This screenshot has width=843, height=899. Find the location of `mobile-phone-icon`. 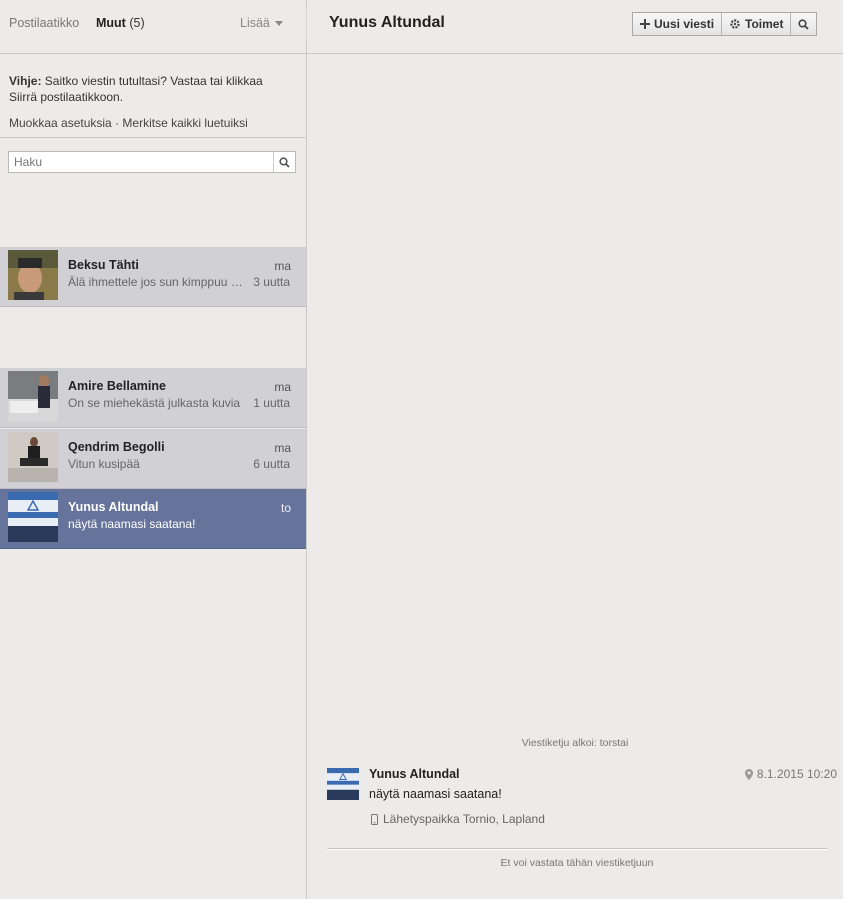

mobile-phone-icon is located at coordinates (374, 819).